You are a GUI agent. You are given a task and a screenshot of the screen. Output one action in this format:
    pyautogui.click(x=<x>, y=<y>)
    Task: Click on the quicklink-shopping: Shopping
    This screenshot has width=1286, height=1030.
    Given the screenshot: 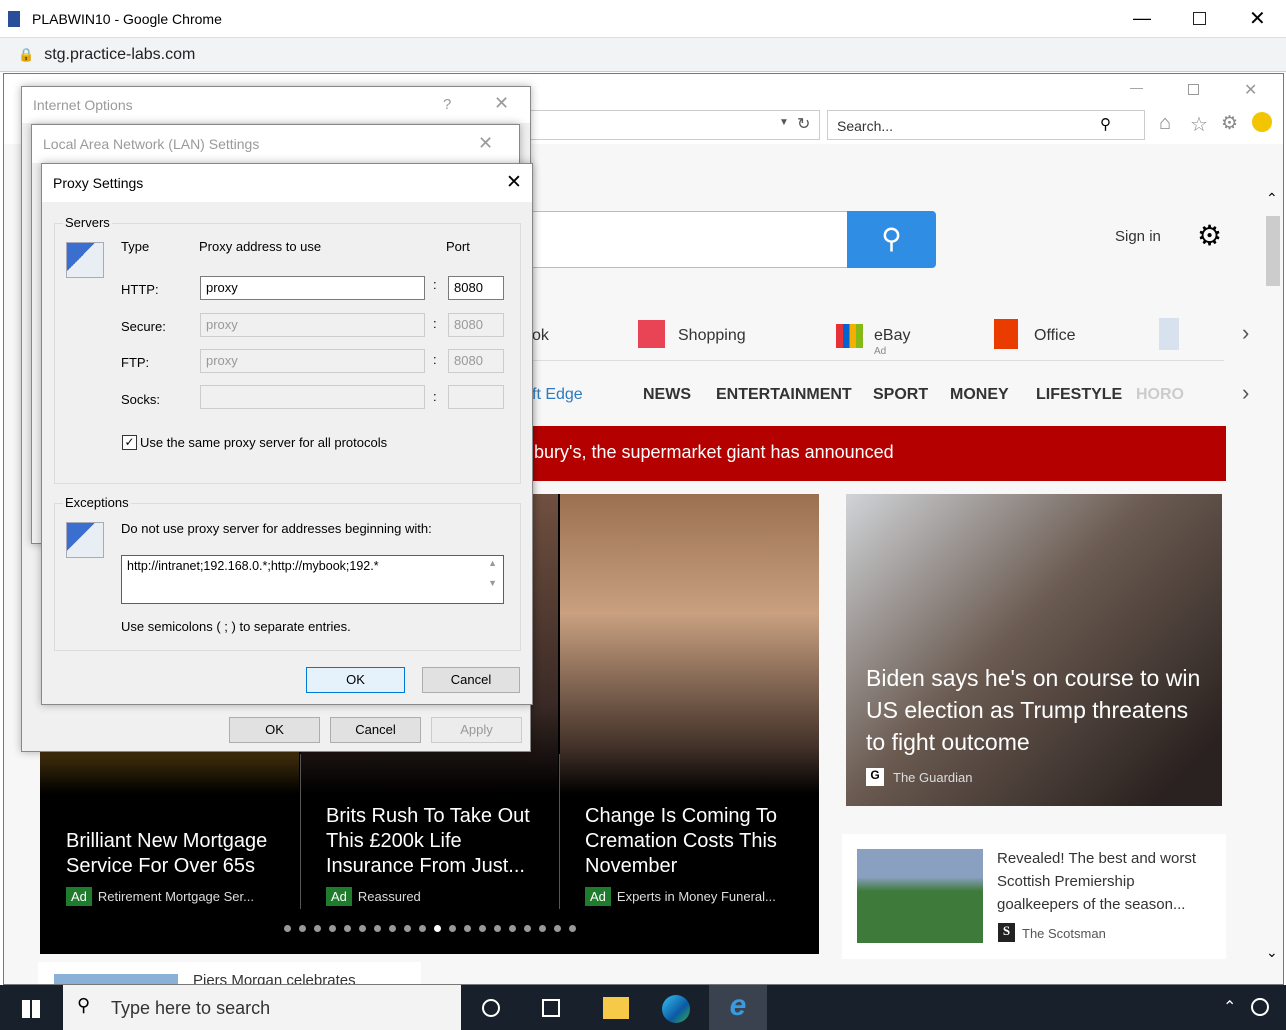 What is the action you would take?
    pyautogui.click(x=712, y=336)
    